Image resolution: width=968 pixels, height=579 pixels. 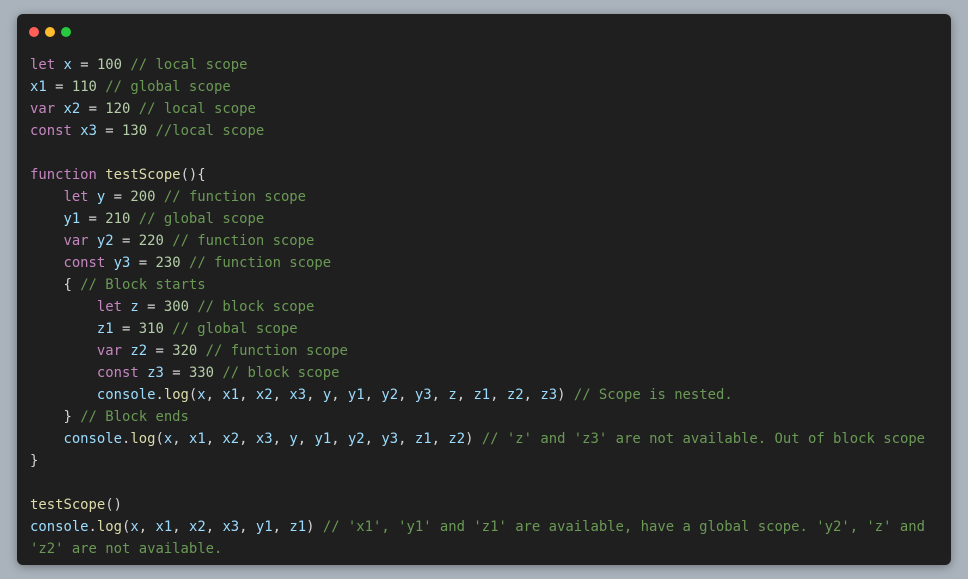 What do you see at coordinates (155, 373) in the screenshot?
I see `identifier-token: z3` at bounding box center [155, 373].